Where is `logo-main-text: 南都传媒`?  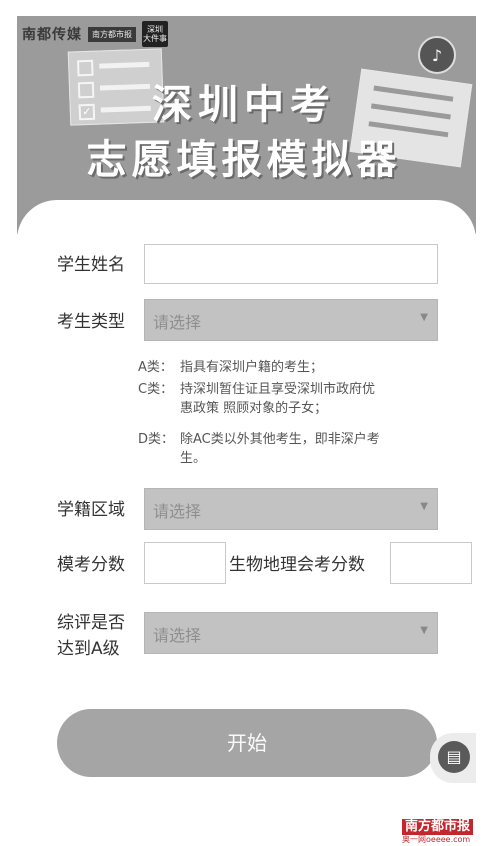 logo-main-text: 南都传媒 is located at coordinates (52, 35).